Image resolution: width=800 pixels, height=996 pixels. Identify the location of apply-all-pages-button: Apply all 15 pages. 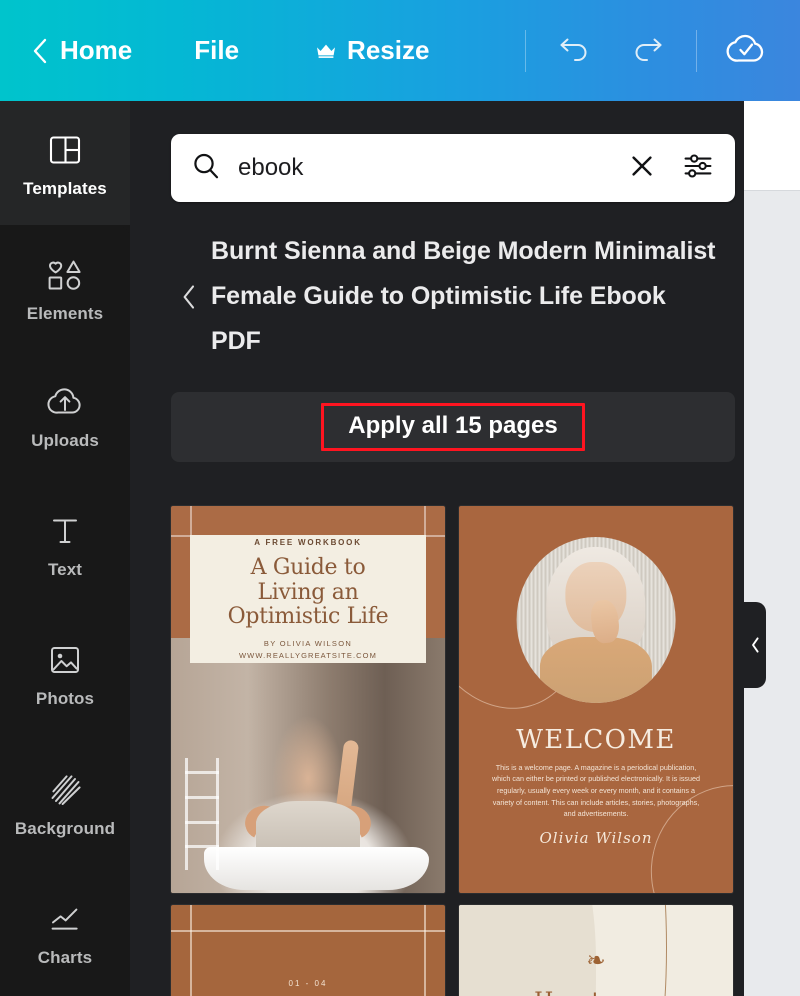
(453, 427).